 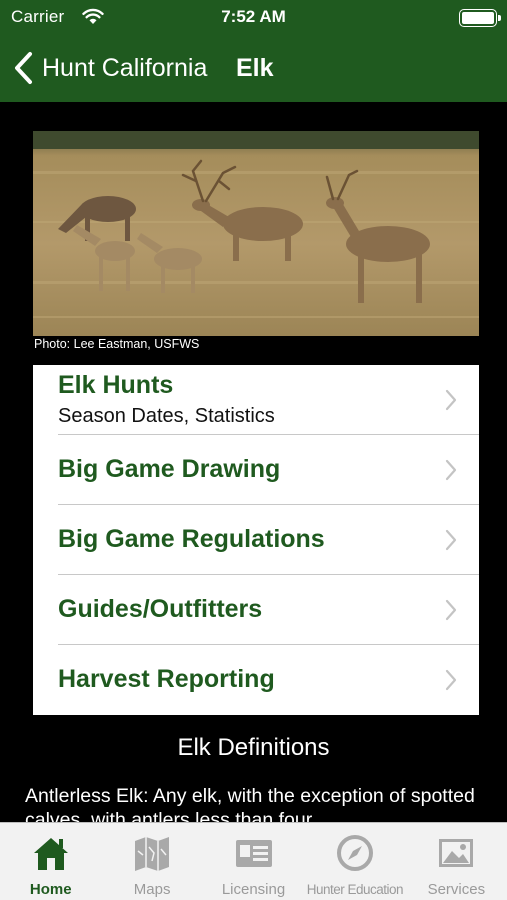 I want to click on page-title: Elk, so click(x=255, y=68).